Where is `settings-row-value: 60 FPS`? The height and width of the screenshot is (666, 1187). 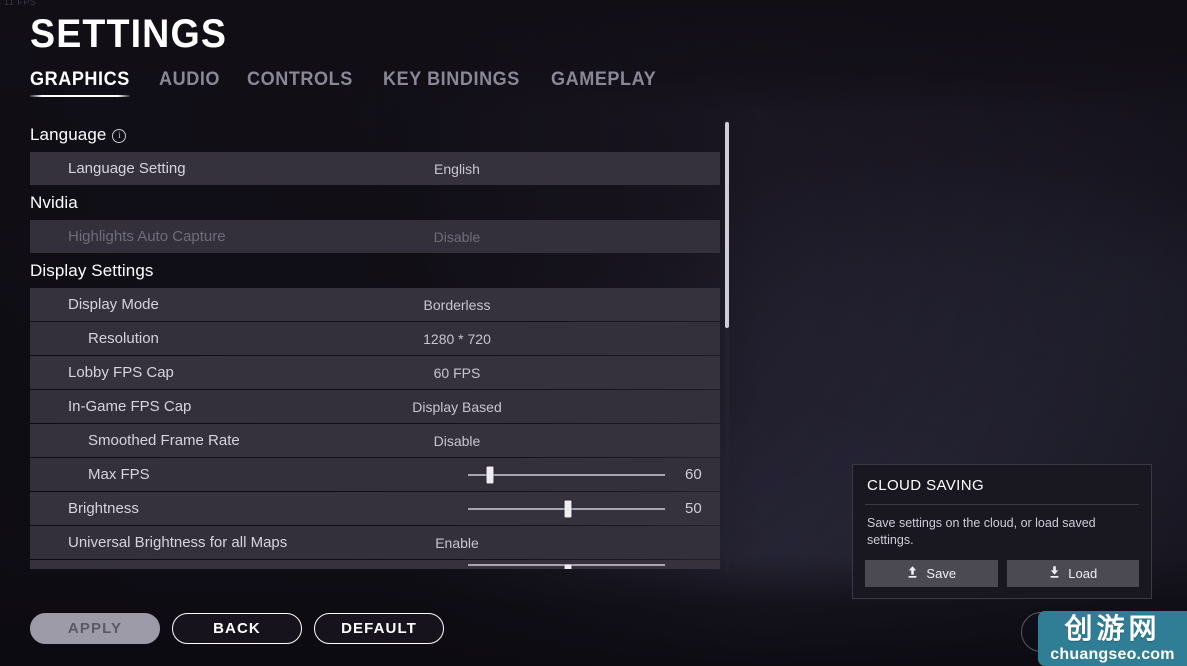 settings-row-value: 60 FPS is located at coordinates (457, 372).